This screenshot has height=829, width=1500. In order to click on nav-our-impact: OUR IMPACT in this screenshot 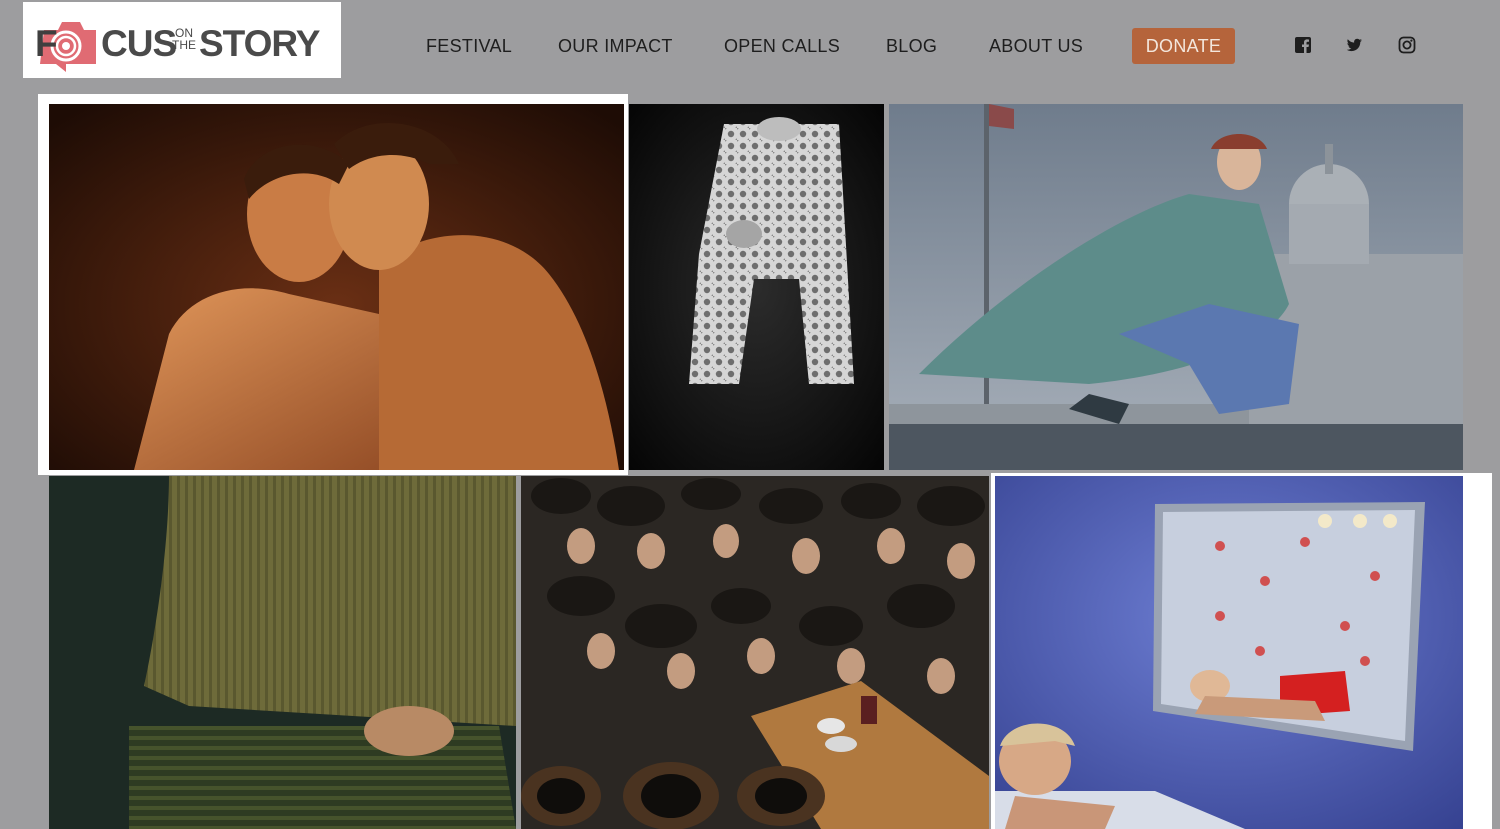, I will do `click(615, 46)`.